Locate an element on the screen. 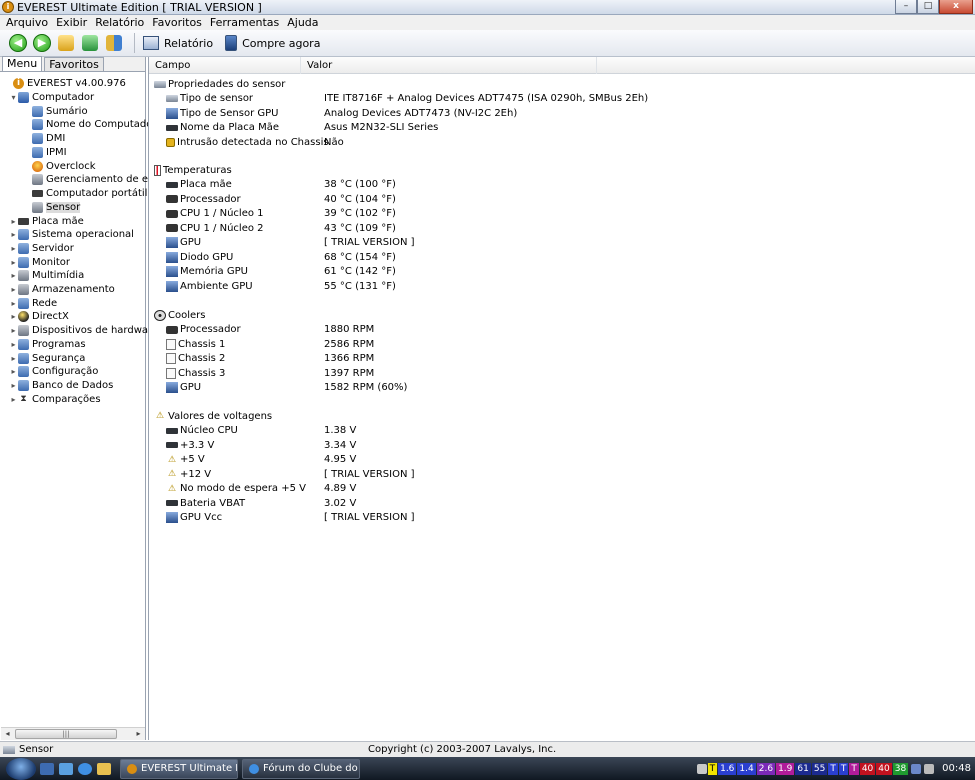 Image resolution: width=975 pixels, height=780 pixels. data-row: Memória GPU 61 °C (142 °F) is located at coordinates (281, 272).